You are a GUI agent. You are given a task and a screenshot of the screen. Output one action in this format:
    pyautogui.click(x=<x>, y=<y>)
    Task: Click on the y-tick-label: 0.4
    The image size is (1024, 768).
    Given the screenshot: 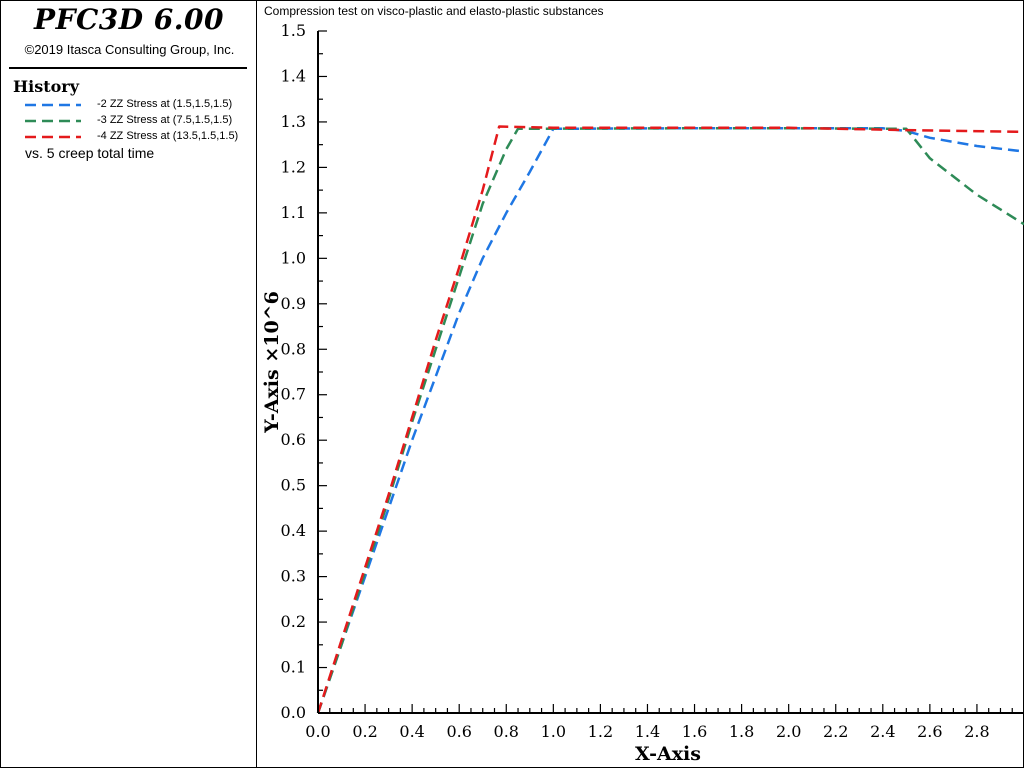 What is the action you would take?
    pyautogui.click(x=293, y=530)
    